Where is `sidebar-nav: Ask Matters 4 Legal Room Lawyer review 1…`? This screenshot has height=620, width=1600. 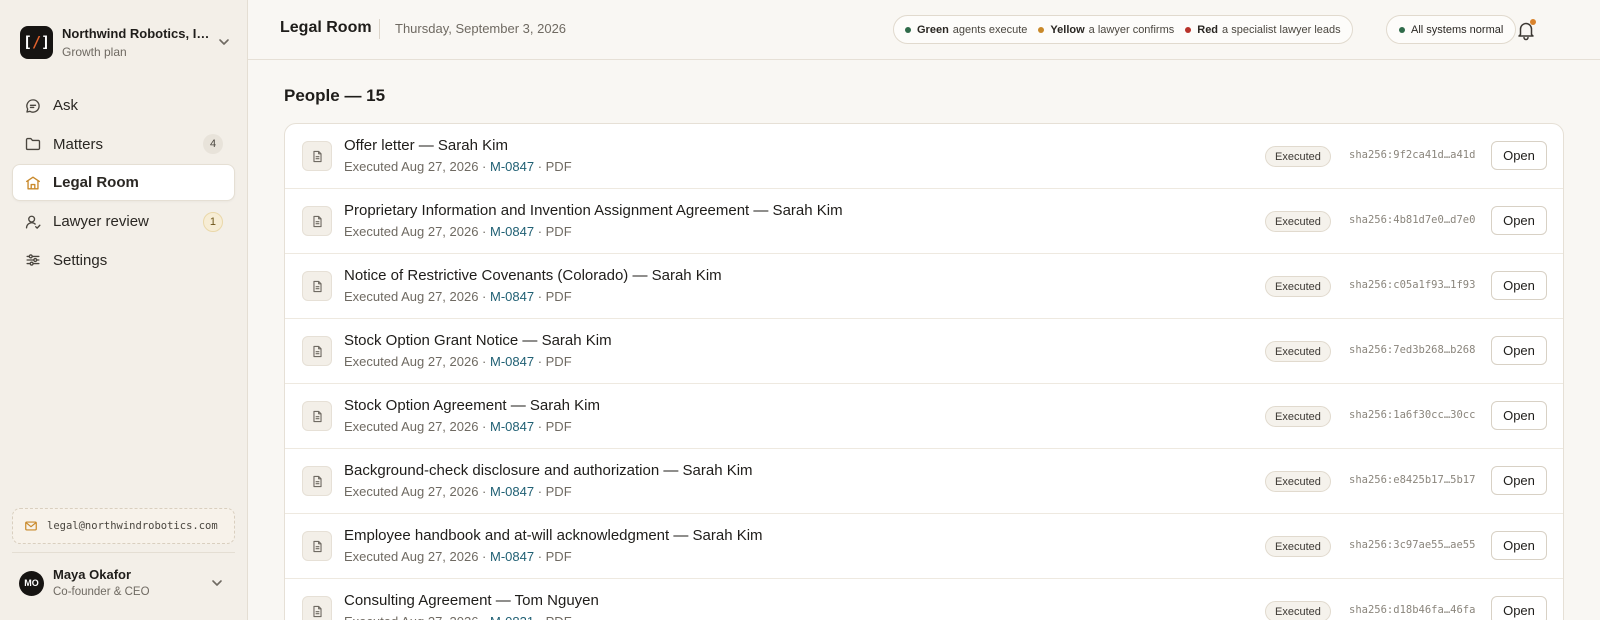
sidebar-nav: Ask Matters 4 Legal Room Lawyer review 1… is located at coordinates (123, 183).